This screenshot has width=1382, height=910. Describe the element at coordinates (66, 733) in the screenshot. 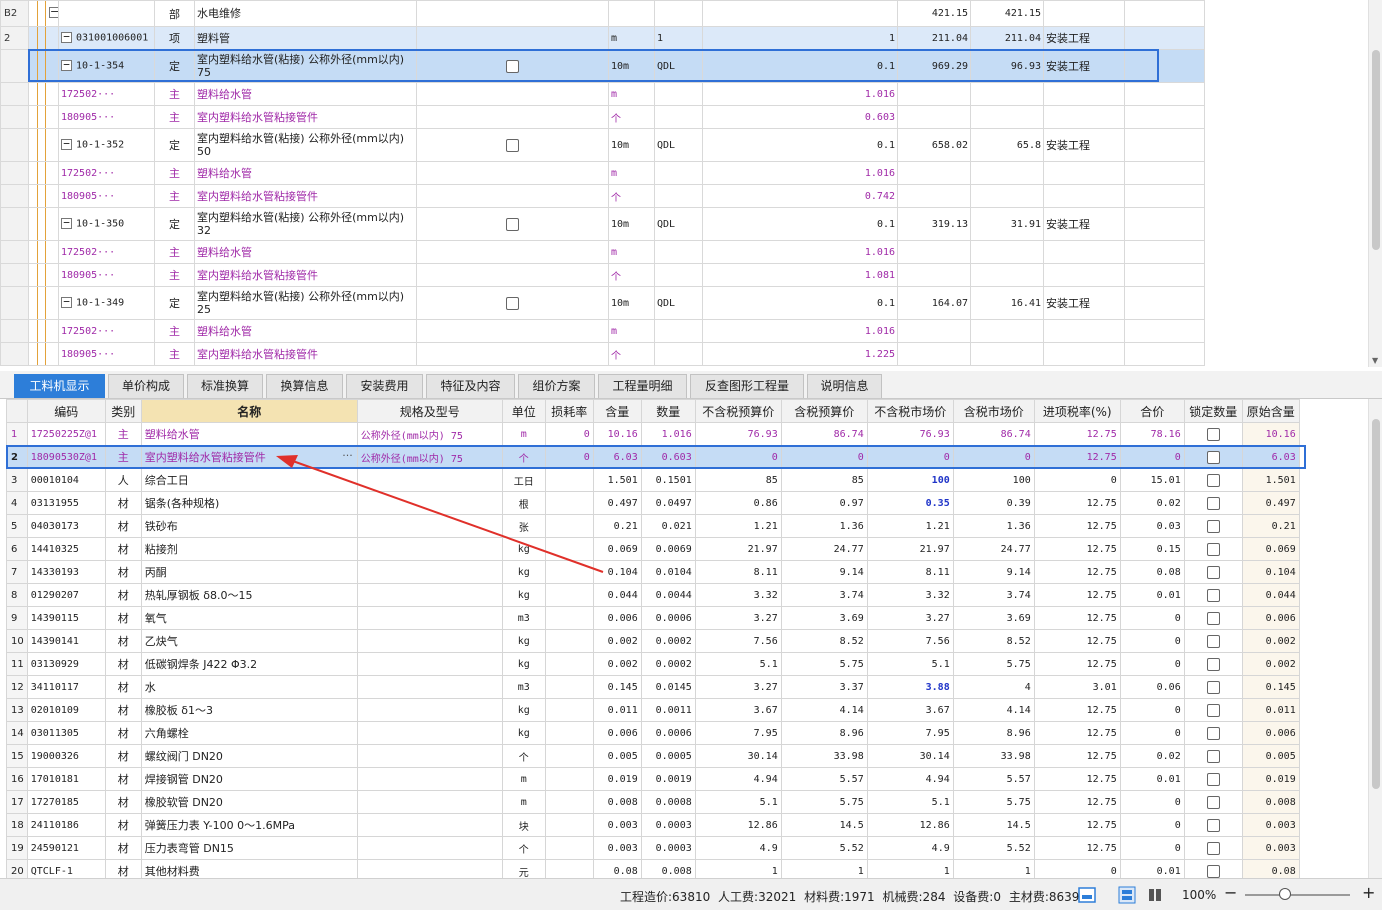

I see `resource-code: 03011305` at that location.